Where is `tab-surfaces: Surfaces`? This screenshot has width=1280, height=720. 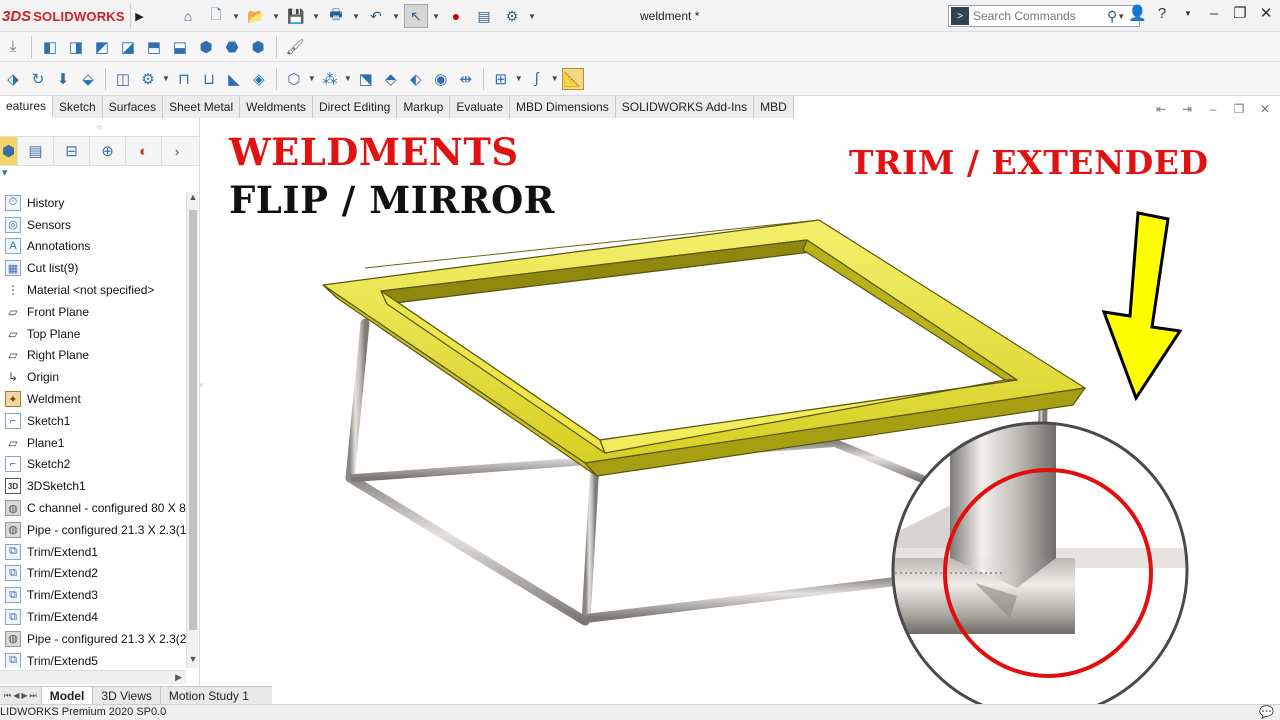 tab-surfaces: Surfaces is located at coordinates (133, 107).